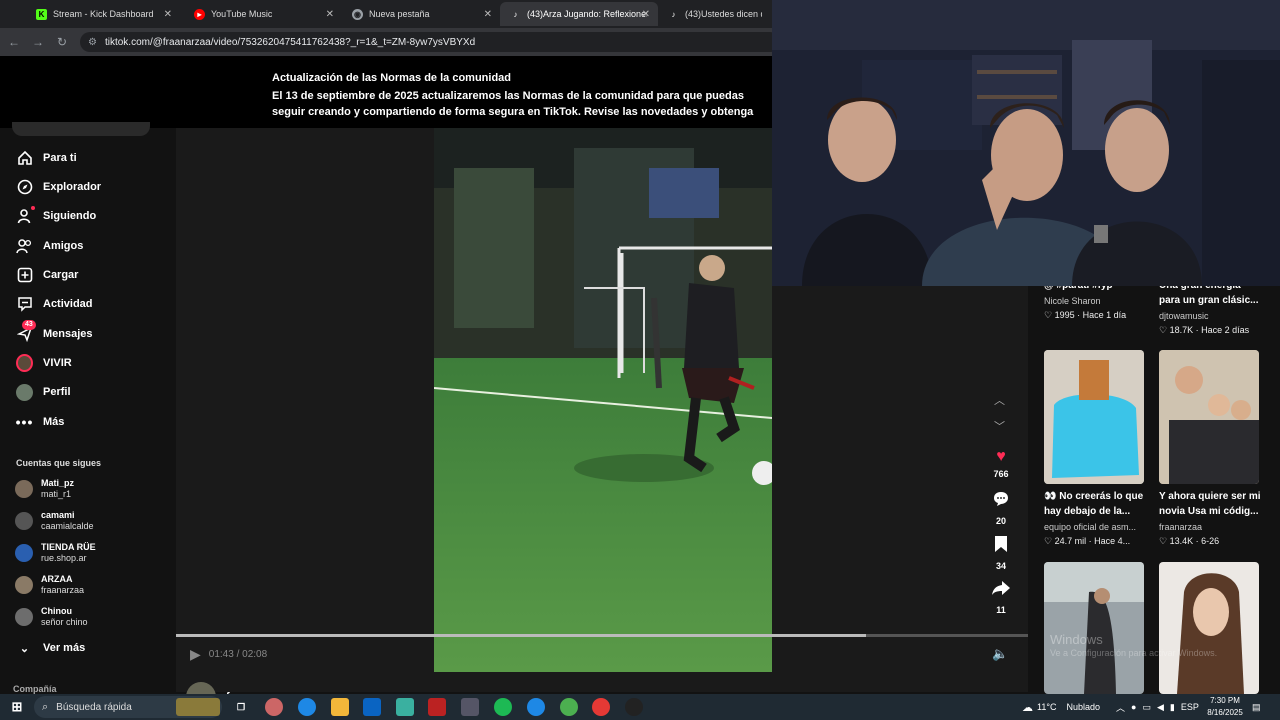 The height and width of the screenshot is (720, 1280). I want to click on tab-new-tab: ◉ Nueva pestaña ✕, so click(421, 14).